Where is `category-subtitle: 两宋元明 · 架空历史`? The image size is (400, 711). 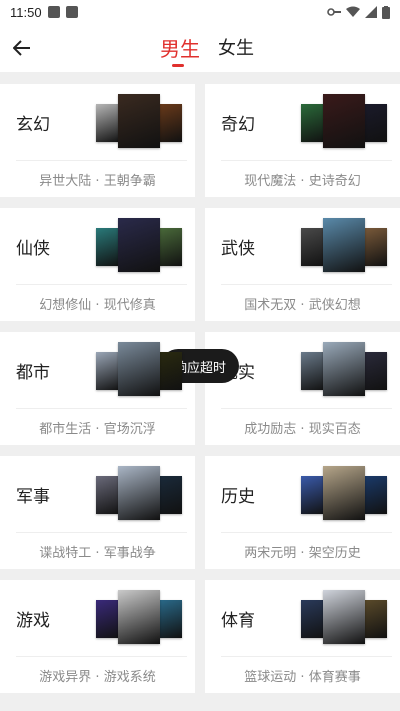 category-subtitle: 两宋元明 · 架空历史 is located at coordinates (302, 553).